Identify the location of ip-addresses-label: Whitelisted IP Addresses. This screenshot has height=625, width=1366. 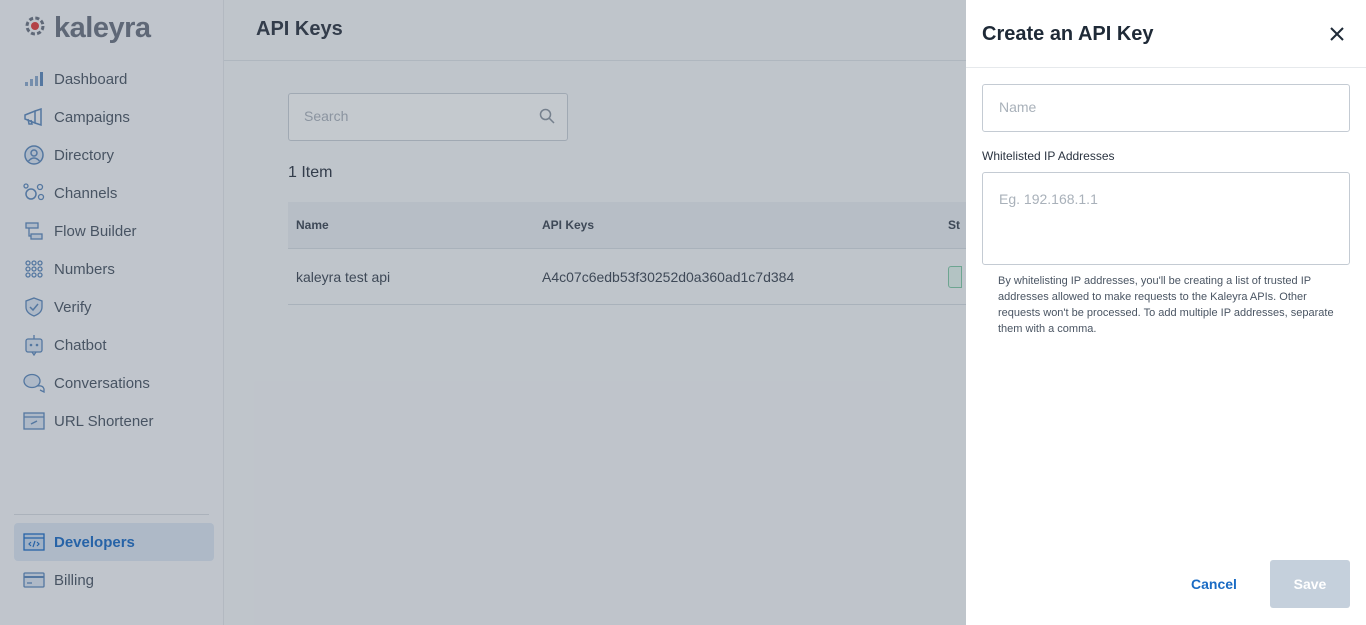
(1048, 156).